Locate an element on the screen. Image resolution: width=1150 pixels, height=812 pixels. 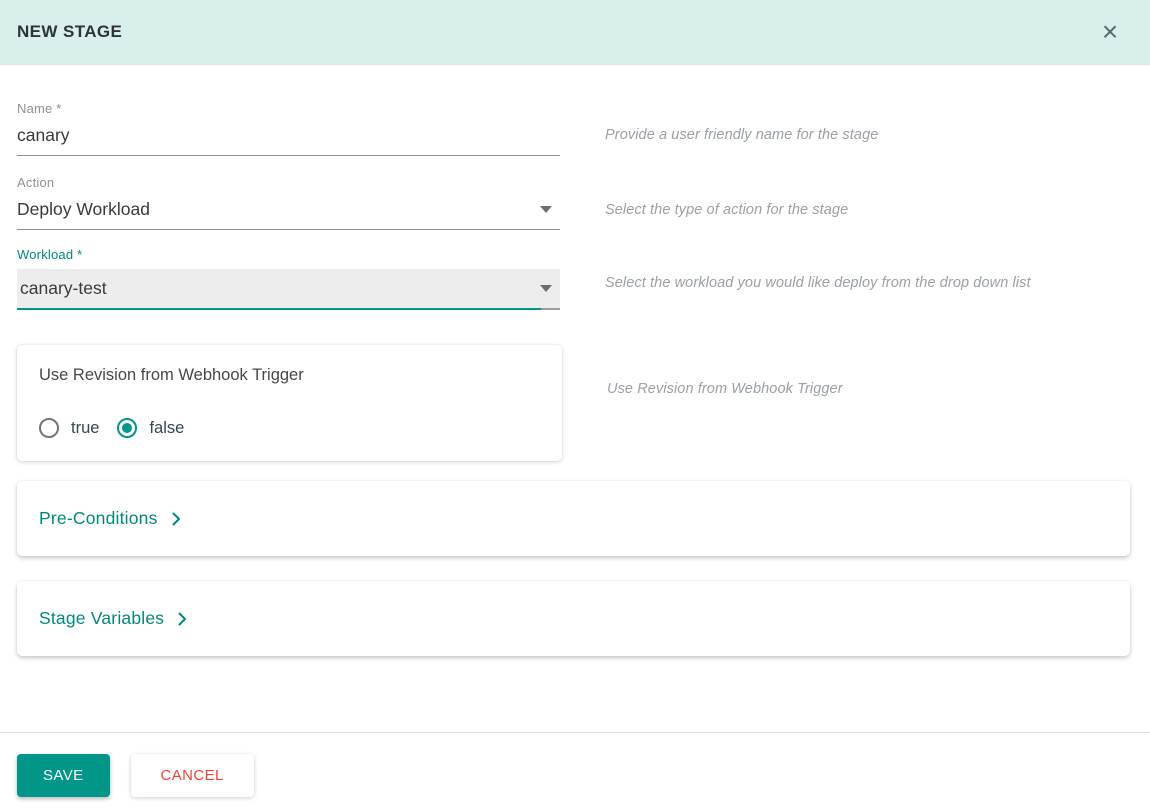
action-label: Action is located at coordinates (36, 182).